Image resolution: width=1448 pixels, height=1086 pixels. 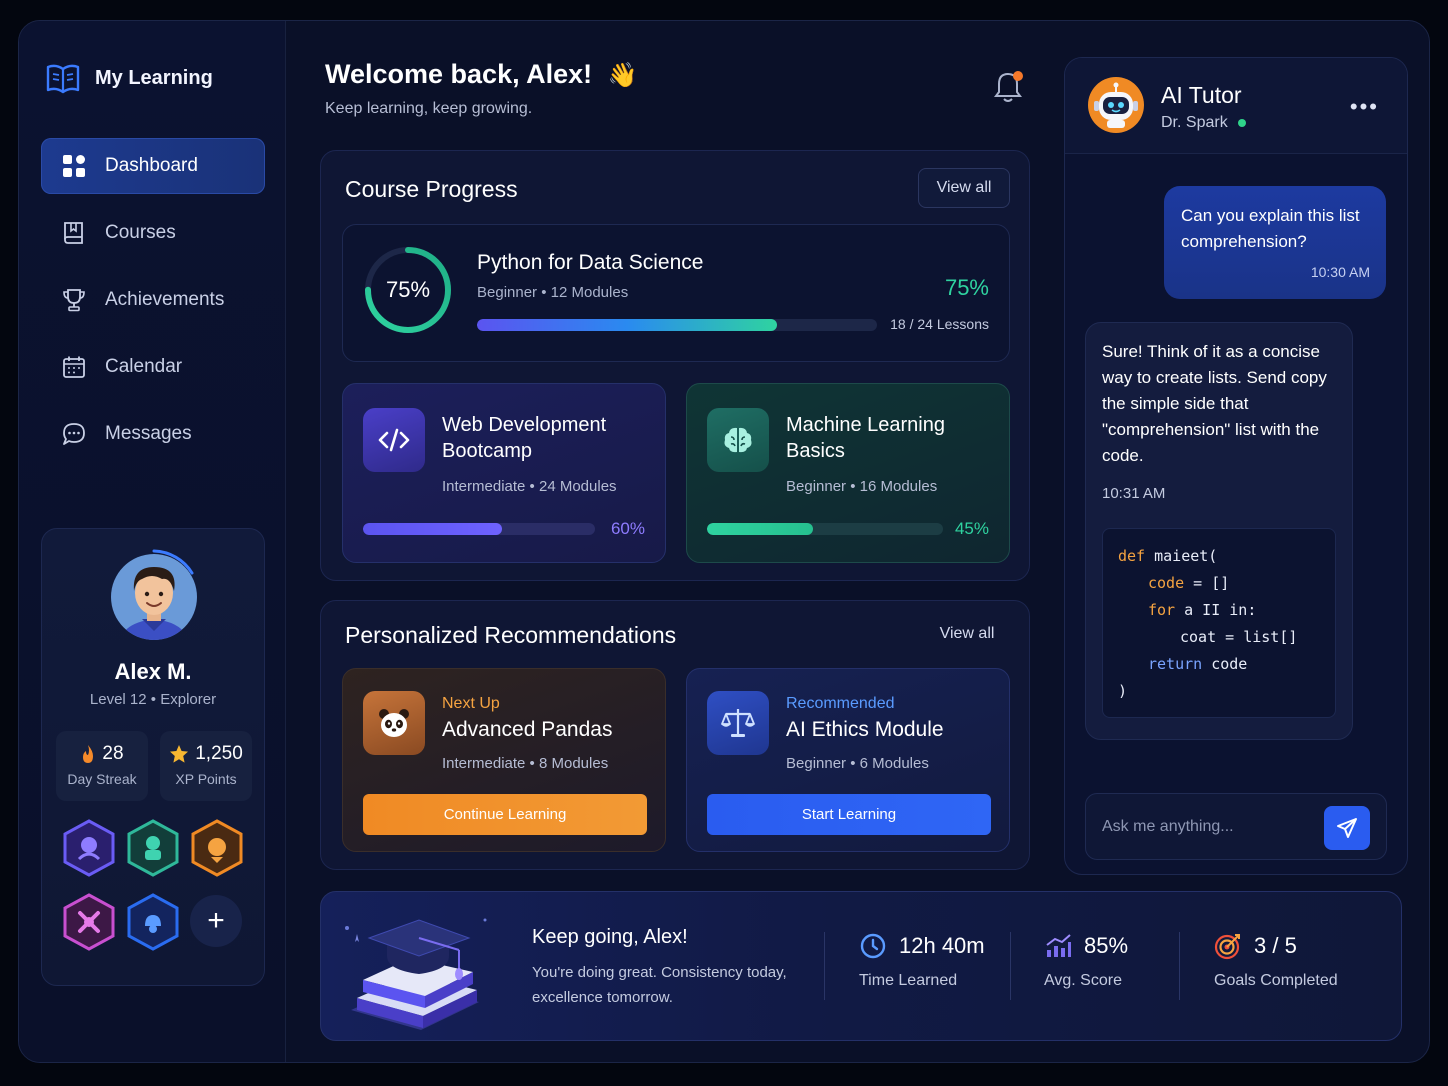 What do you see at coordinates (552, 292) in the screenshot?
I see `course-meta: Beginner • 12 Modules` at bounding box center [552, 292].